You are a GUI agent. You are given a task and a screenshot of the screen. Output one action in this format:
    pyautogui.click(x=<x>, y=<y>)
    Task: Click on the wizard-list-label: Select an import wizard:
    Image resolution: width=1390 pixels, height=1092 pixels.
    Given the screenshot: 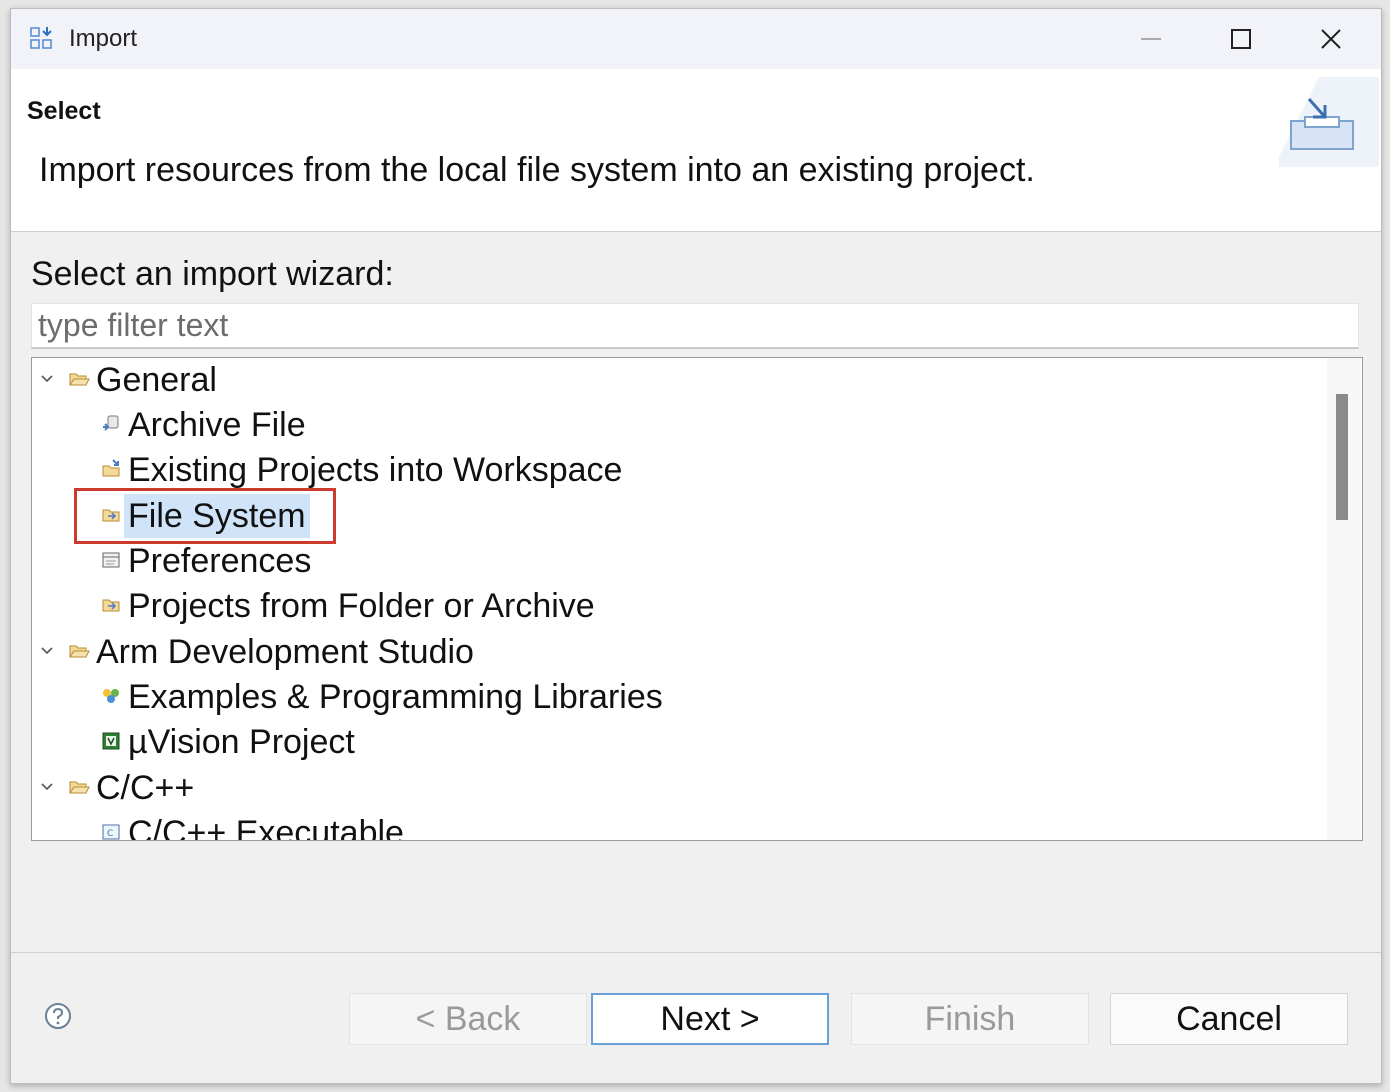 What is the action you would take?
    pyautogui.click(x=212, y=274)
    